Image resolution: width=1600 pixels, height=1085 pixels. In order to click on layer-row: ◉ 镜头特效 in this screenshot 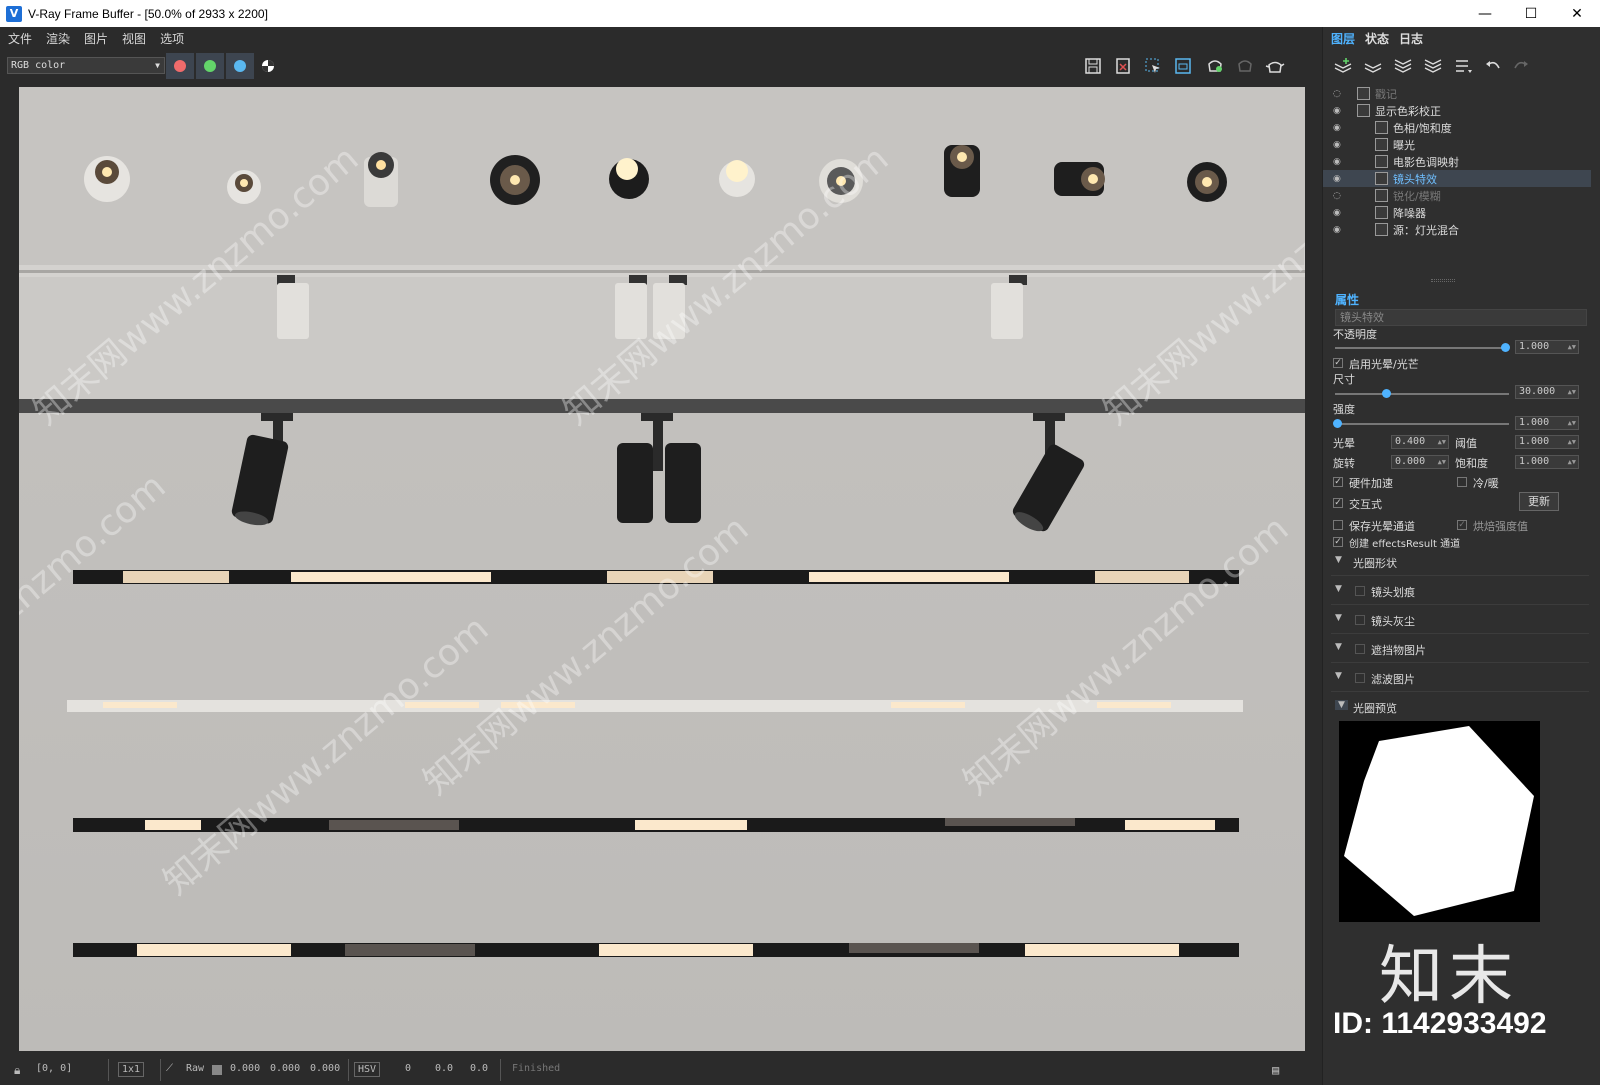, I will do `click(1457, 178)`.